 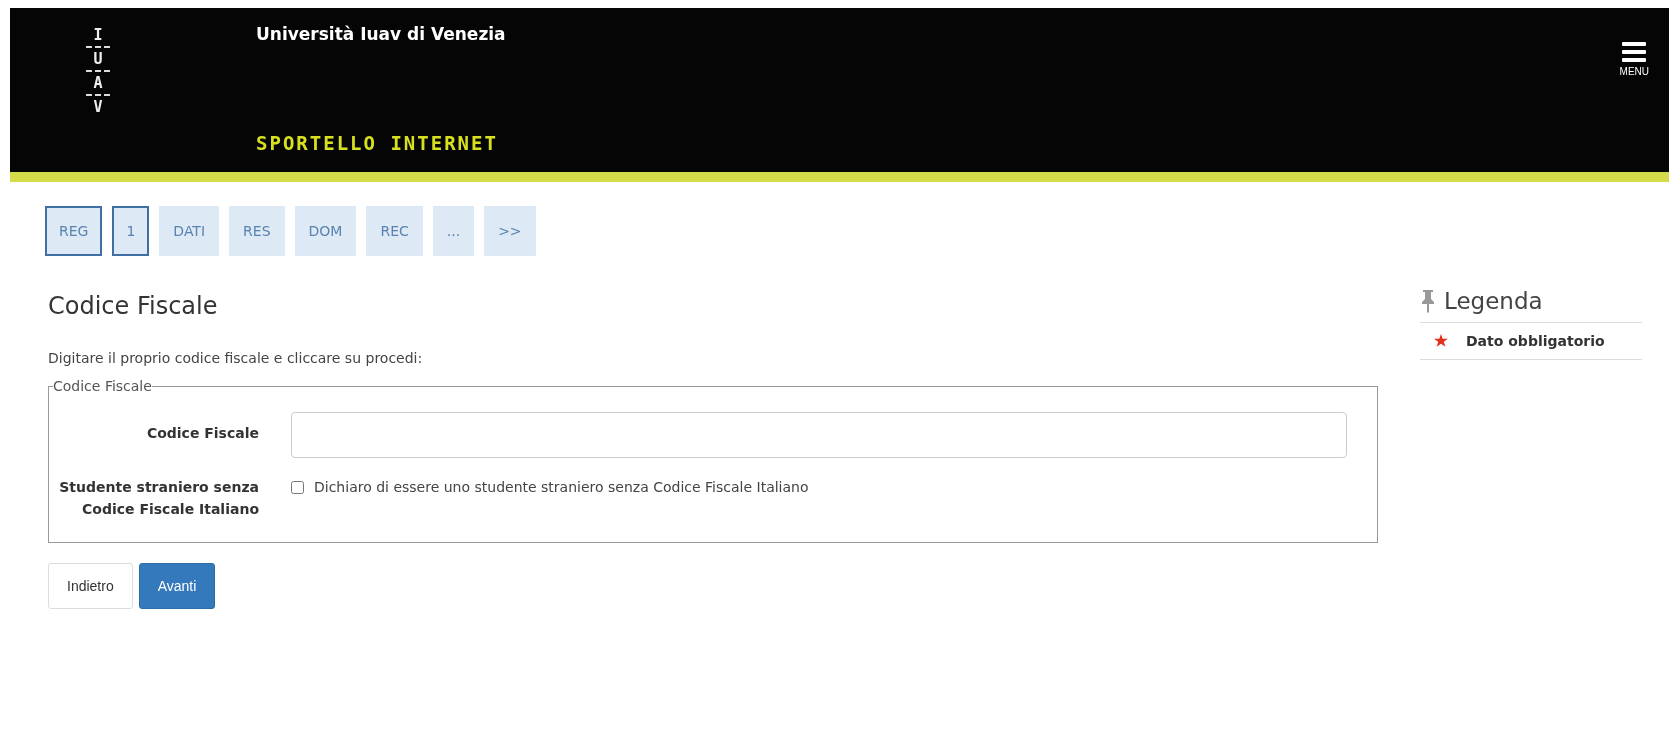 What do you see at coordinates (158, 498) in the screenshot?
I see `field-label: Studente straniero senza Codice Fiscale Italiano` at bounding box center [158, 498].